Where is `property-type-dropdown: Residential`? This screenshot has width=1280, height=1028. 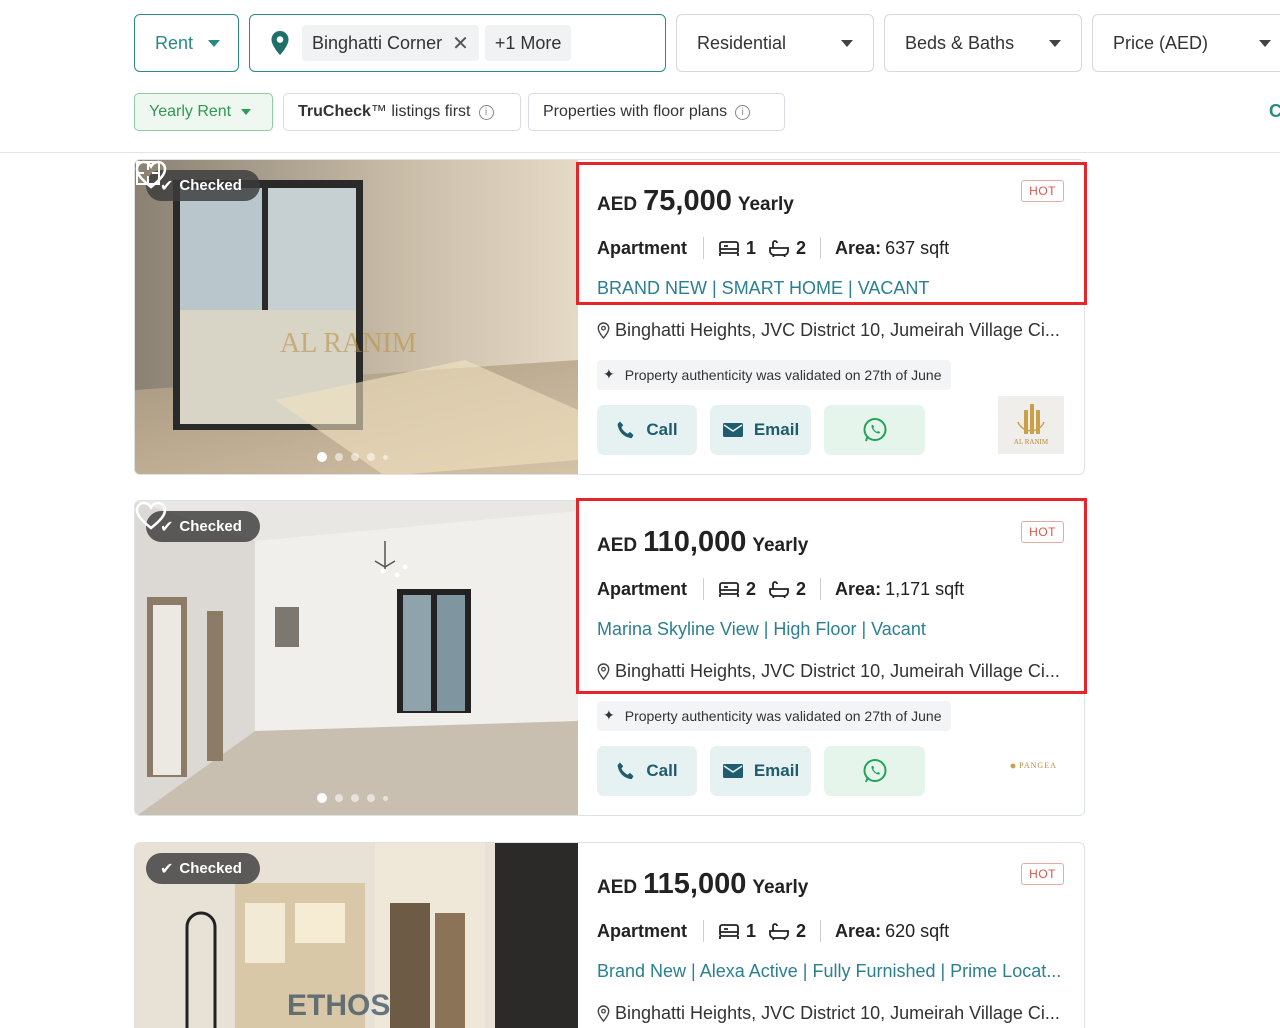
property-type-dropdown: Residential is located at coordinates (775, 43).